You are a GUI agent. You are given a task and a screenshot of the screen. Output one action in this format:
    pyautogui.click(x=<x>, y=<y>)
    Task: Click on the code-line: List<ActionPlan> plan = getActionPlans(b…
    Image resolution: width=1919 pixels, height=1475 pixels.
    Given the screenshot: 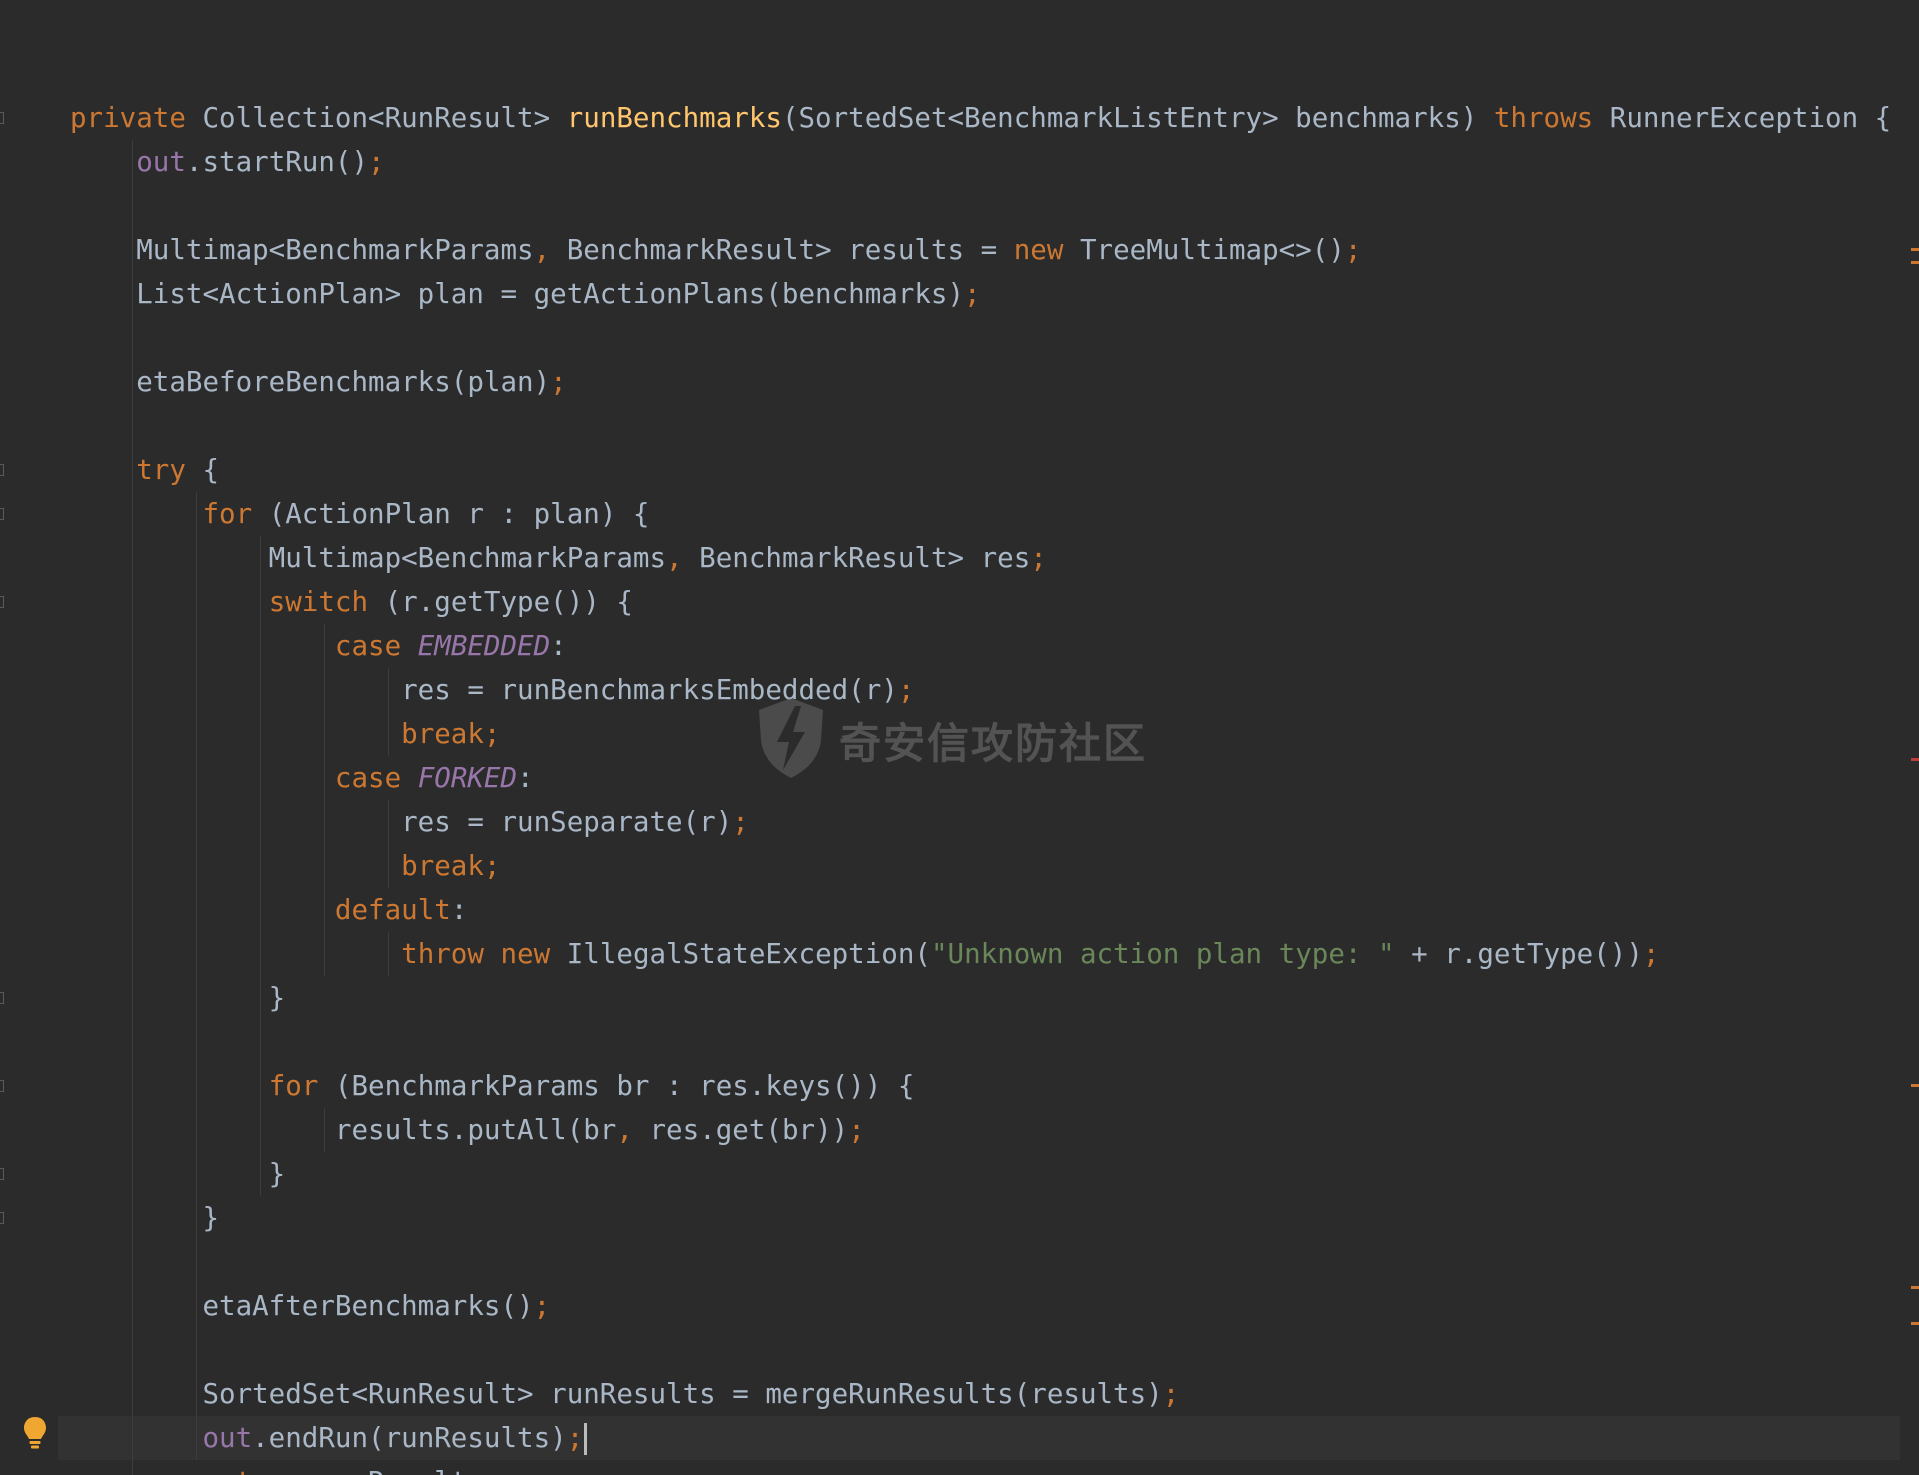 What is the action you would take?
    pyautogui.click(x=525, y=294)
    